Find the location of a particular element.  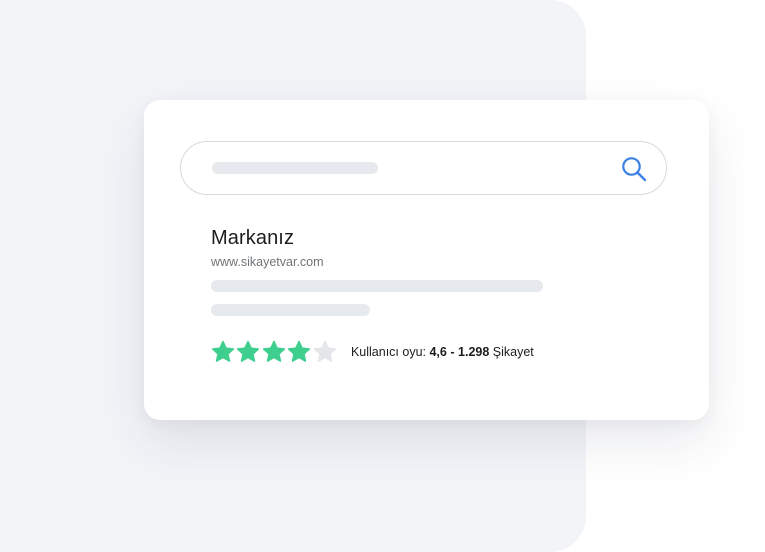

search-icon is located at coordinates (634, 169).